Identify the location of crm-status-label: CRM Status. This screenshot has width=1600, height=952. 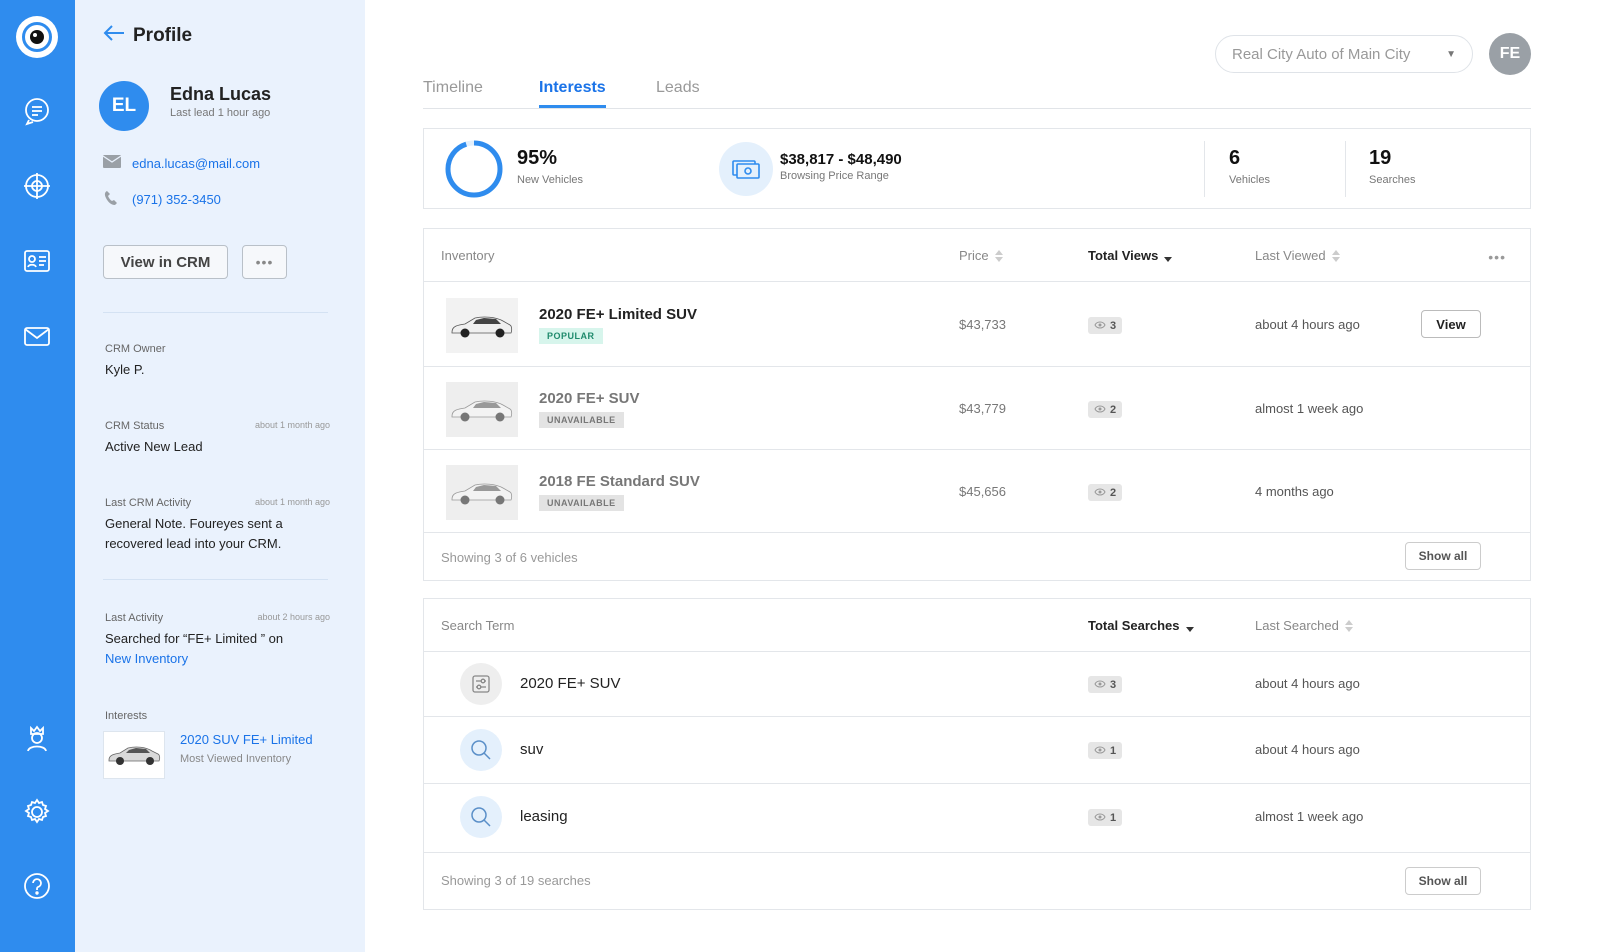
(135, 426).